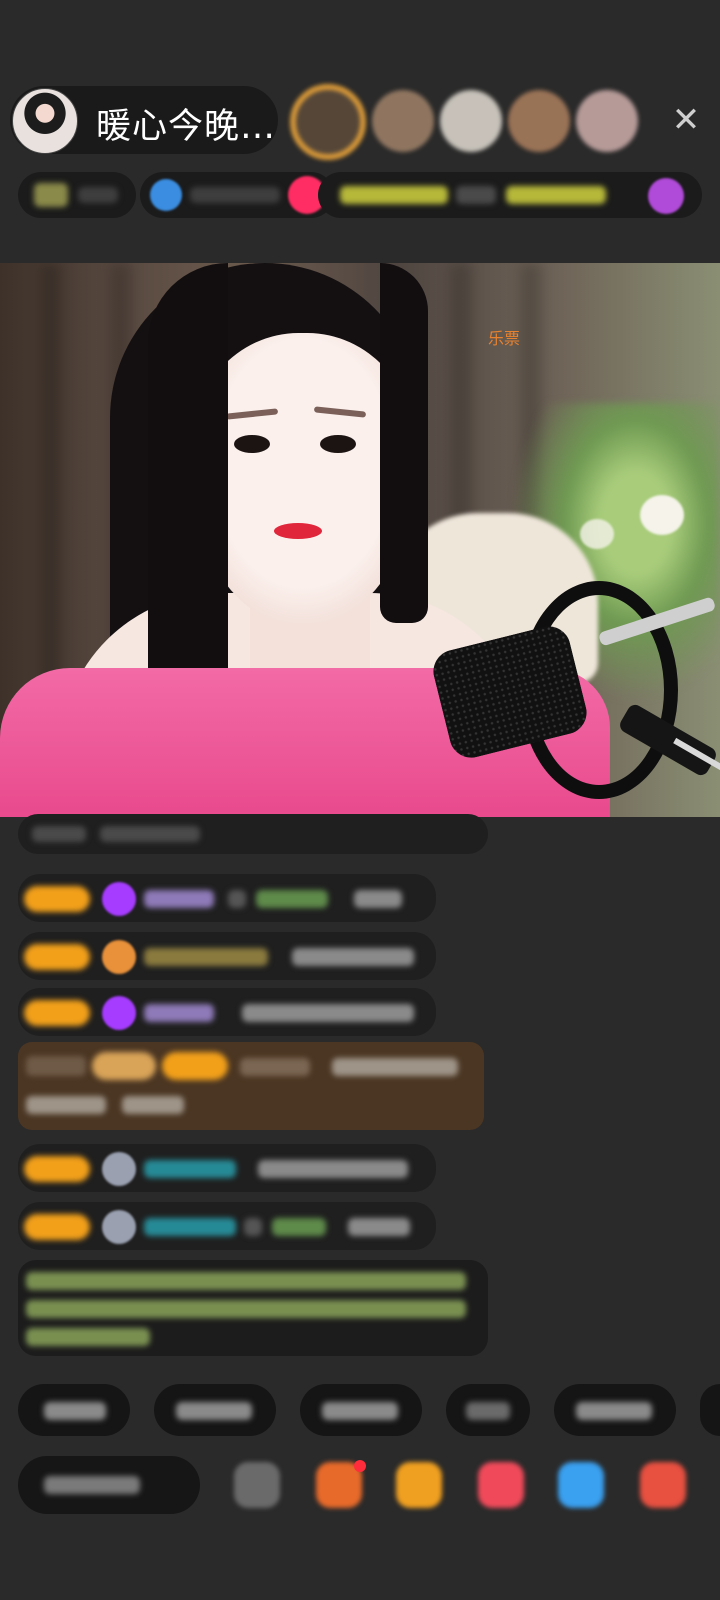 The height and width of the screenshot is (1600, 720). I want to click on rank-chip, so click(77, 195).